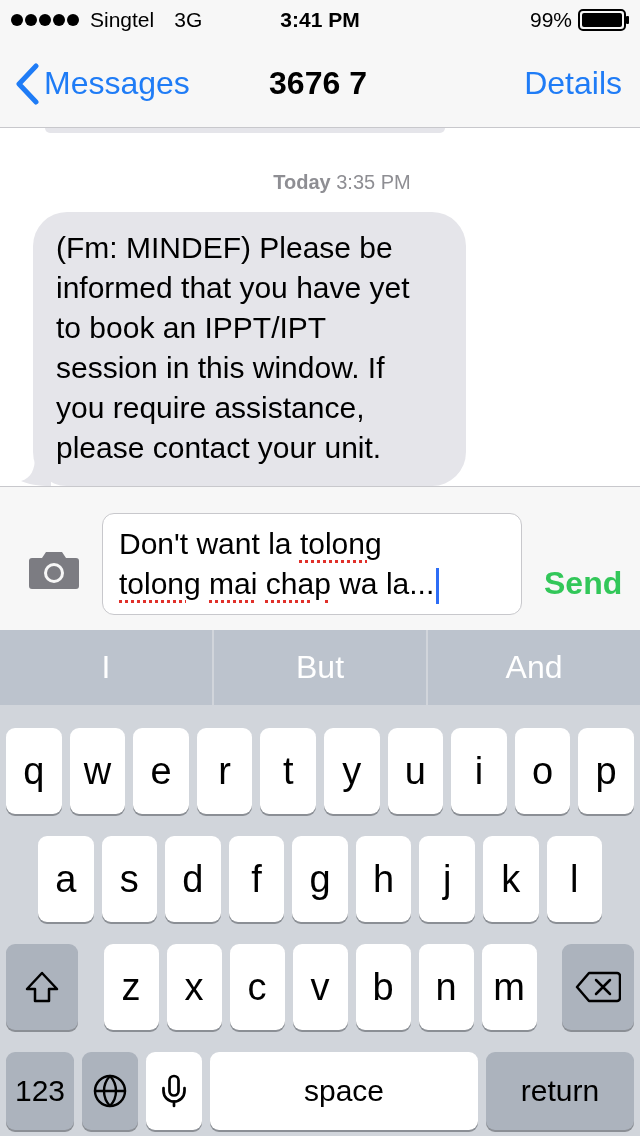  What do you see at coordinates (131, 987) in the screenshot?
I see `letter-key: z` at bounding box center [131, 987].